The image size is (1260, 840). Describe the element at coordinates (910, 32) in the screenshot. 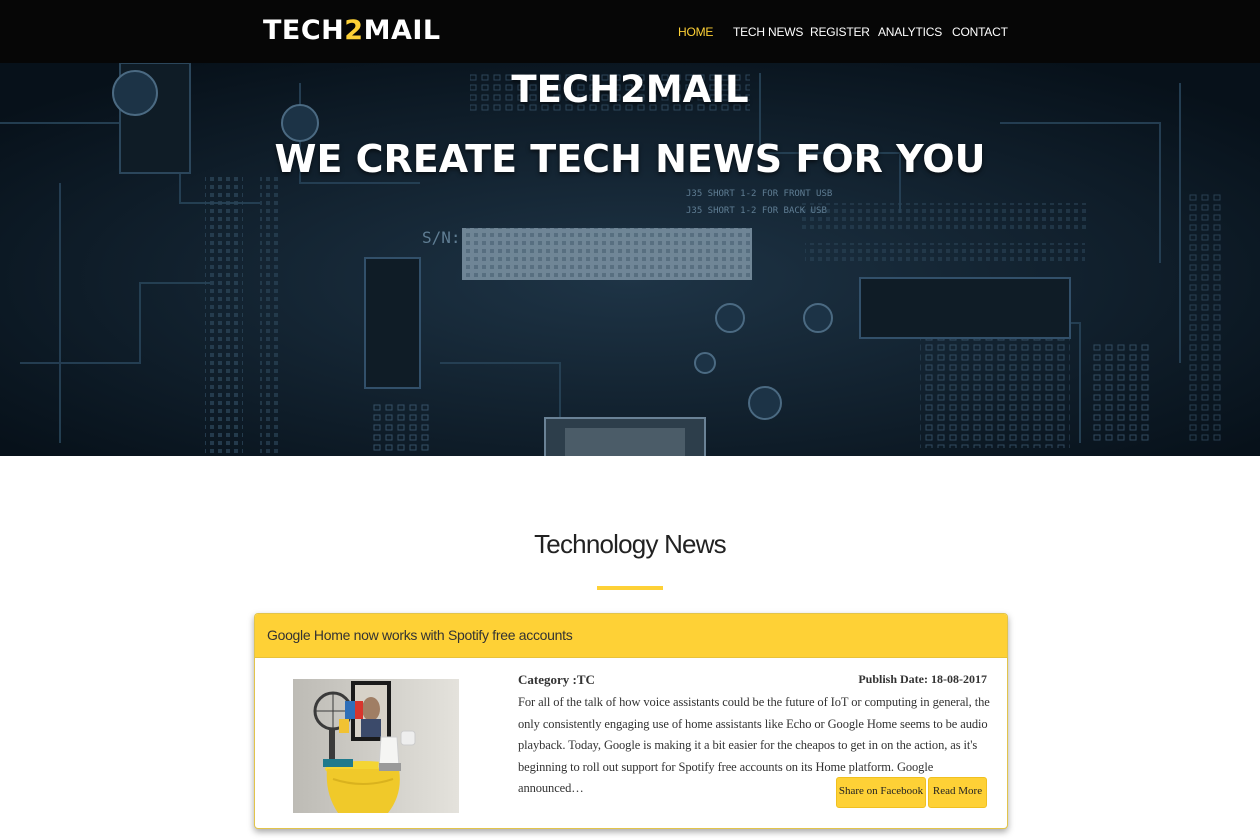

I see `nav-analytics: ANALYTICS` at that location.